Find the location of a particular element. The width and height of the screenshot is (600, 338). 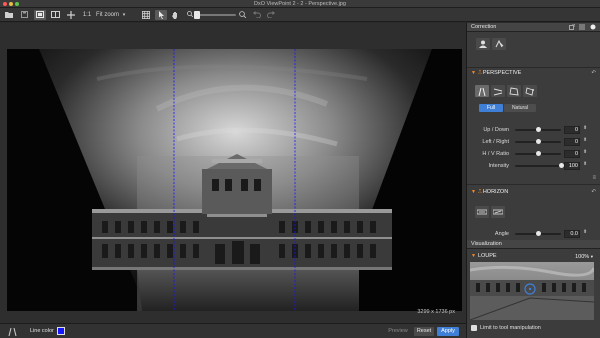

perspective-rectangle-icon is located at coordinates (514, 91).